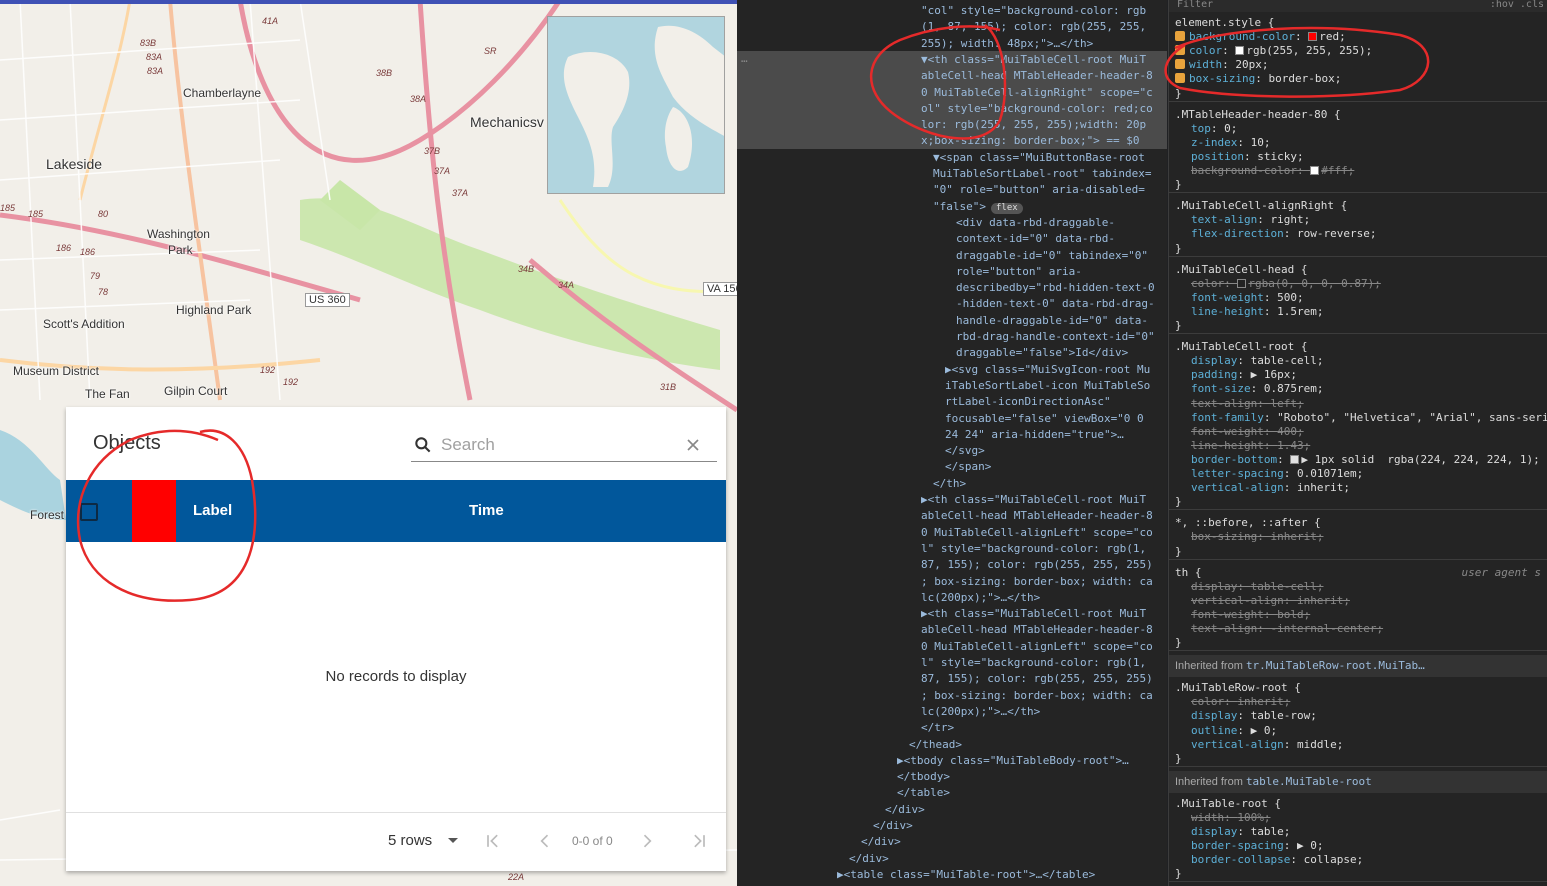 This screenshot has height=886, width=1547. Describe the element at coordinates (1250, 615) in the screenshot. I see `css-declaration: font-weight: bold;` at that location.